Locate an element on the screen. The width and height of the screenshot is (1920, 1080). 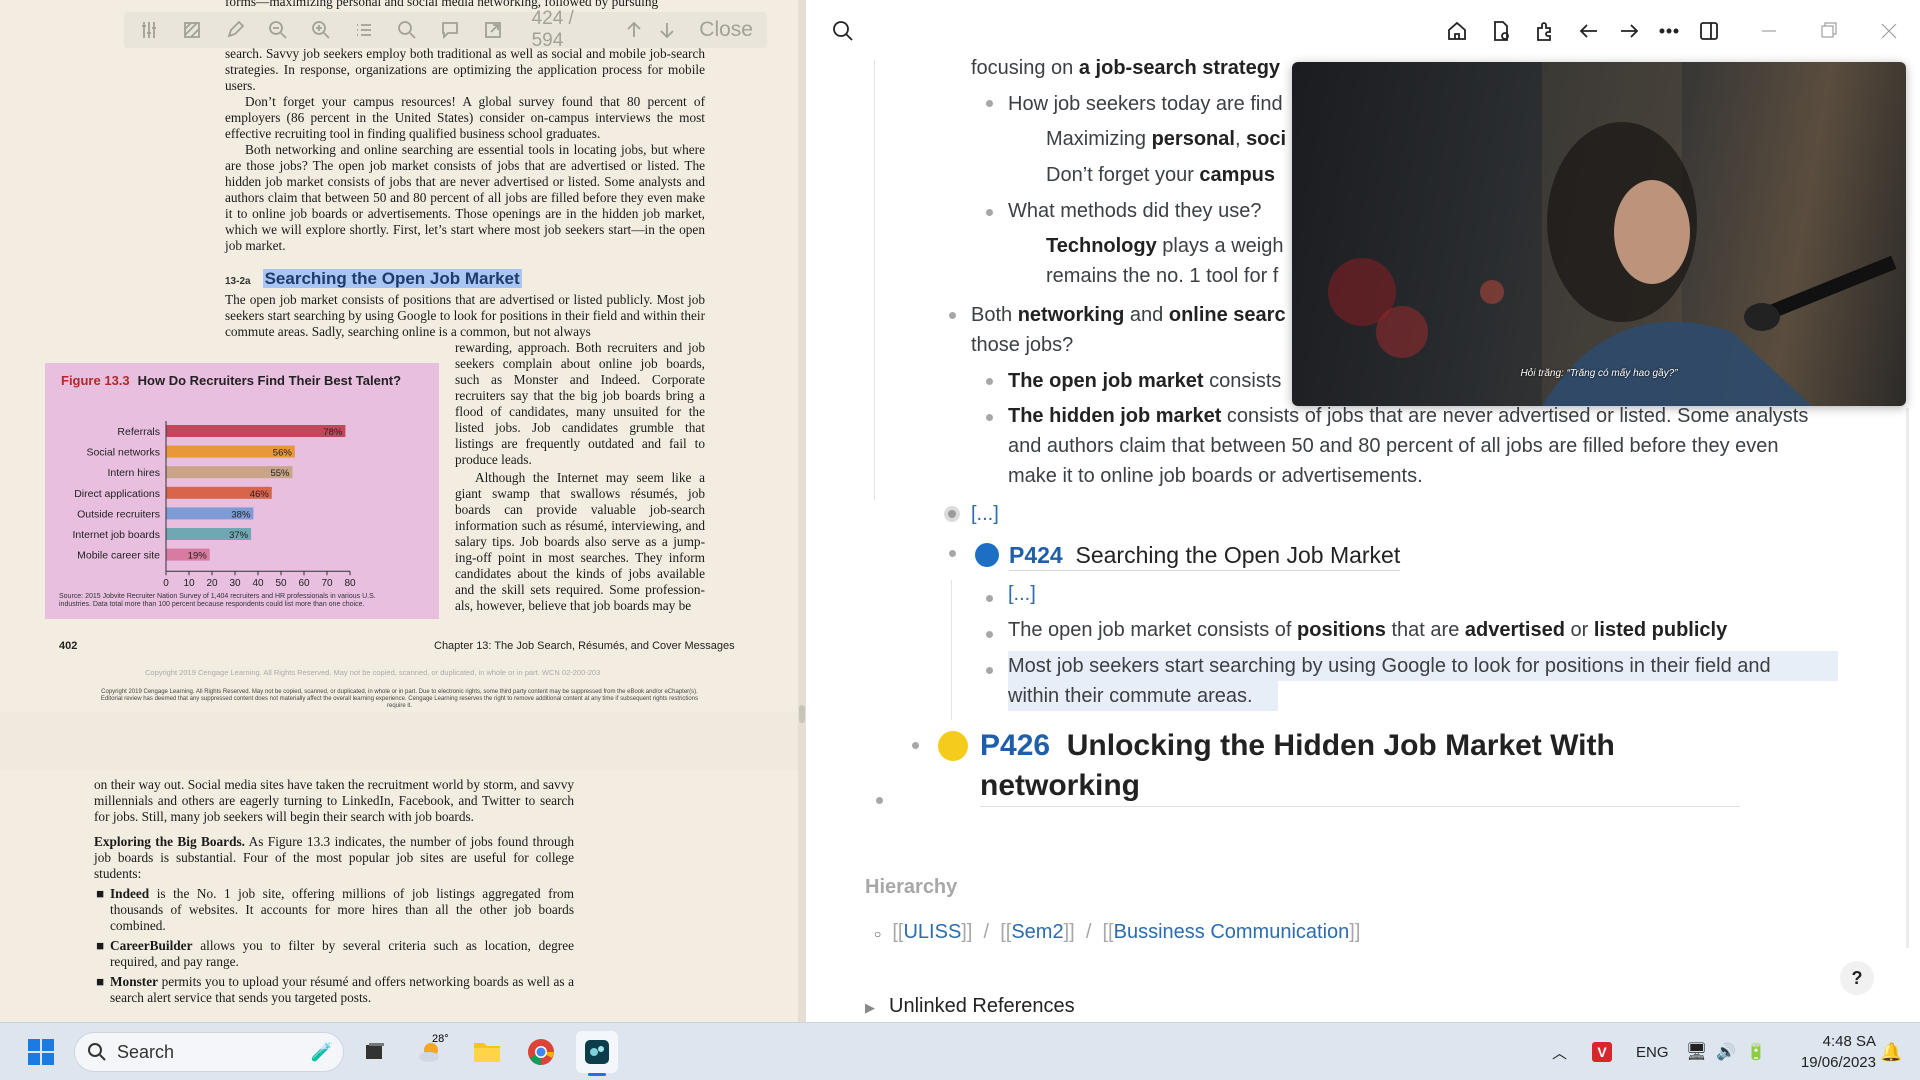
help-button: ? is located at coordinates (1857, 978).